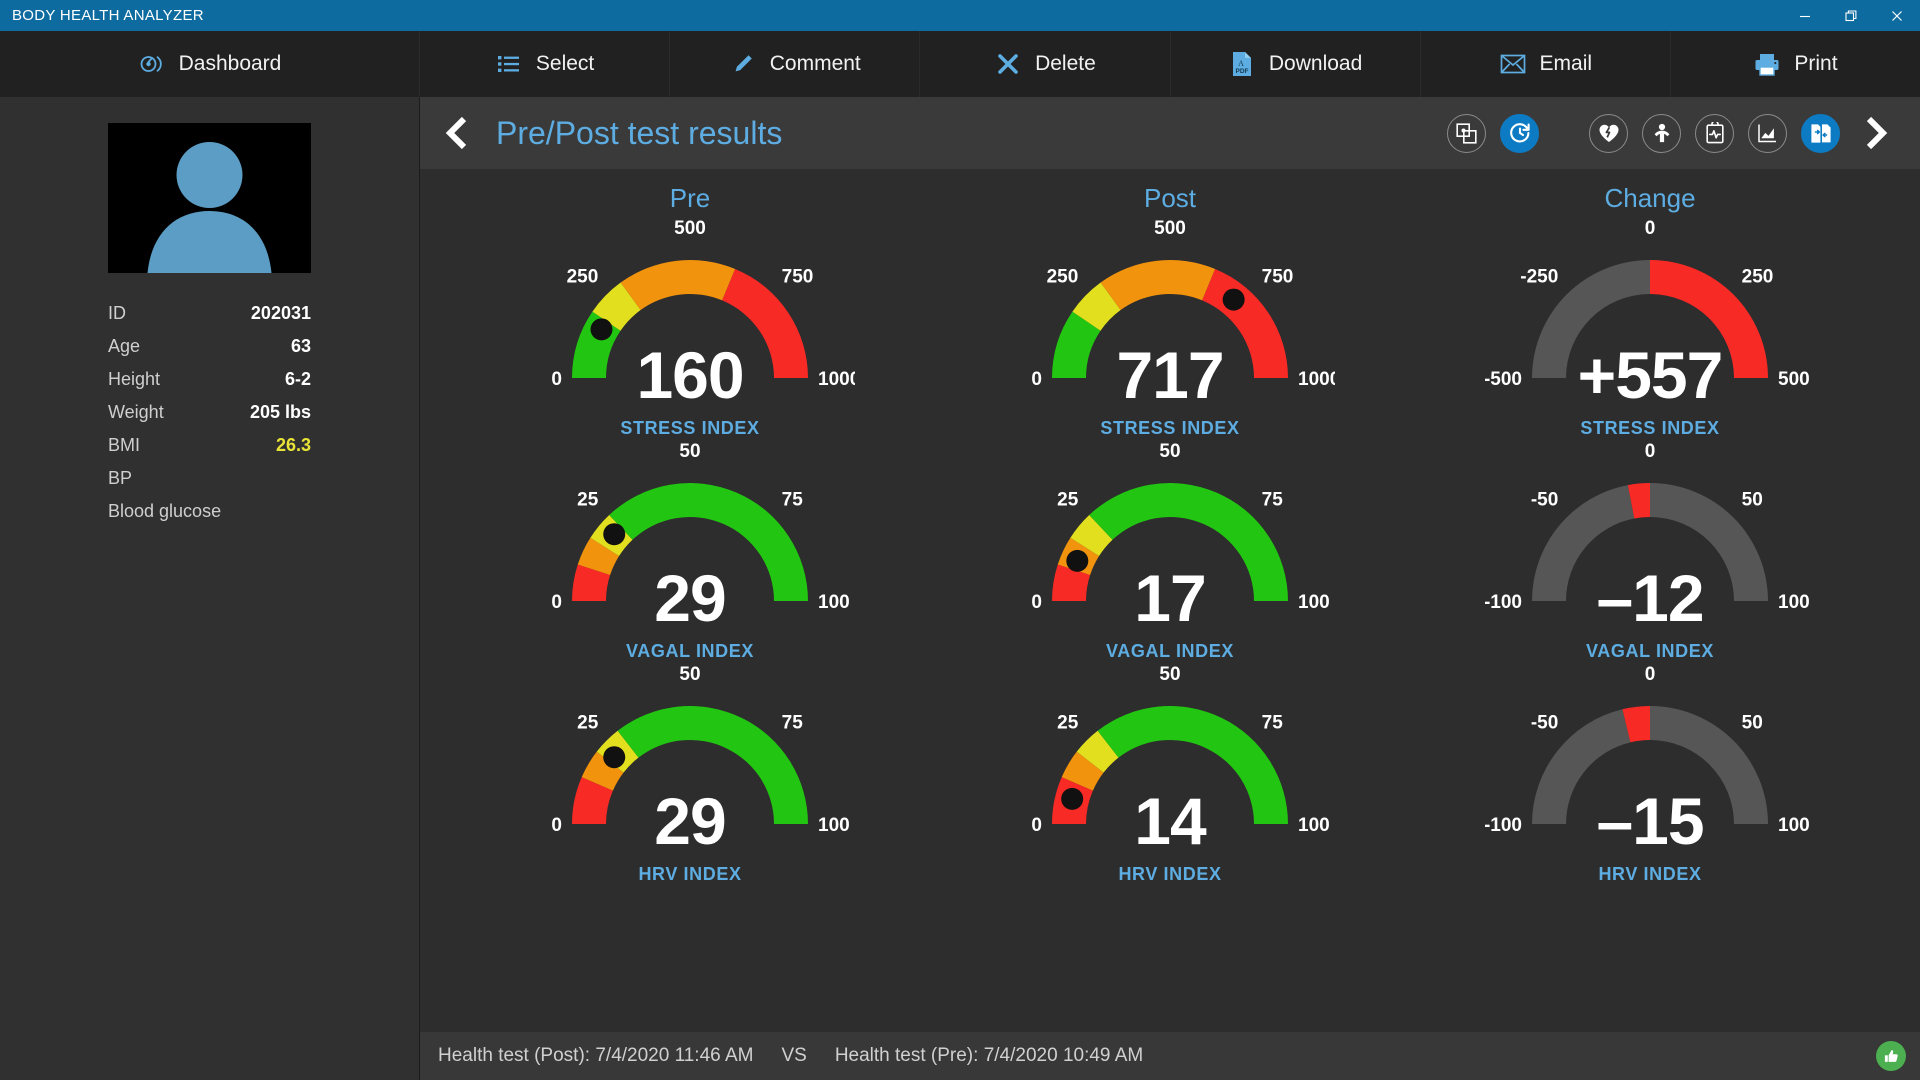 The width and height of the screenshot is (1920, 1080). What do you see at coordinates (209, 379) in the screenshot?
I see `info-row-height: Height 6-2` at bounding box center [209, 379].